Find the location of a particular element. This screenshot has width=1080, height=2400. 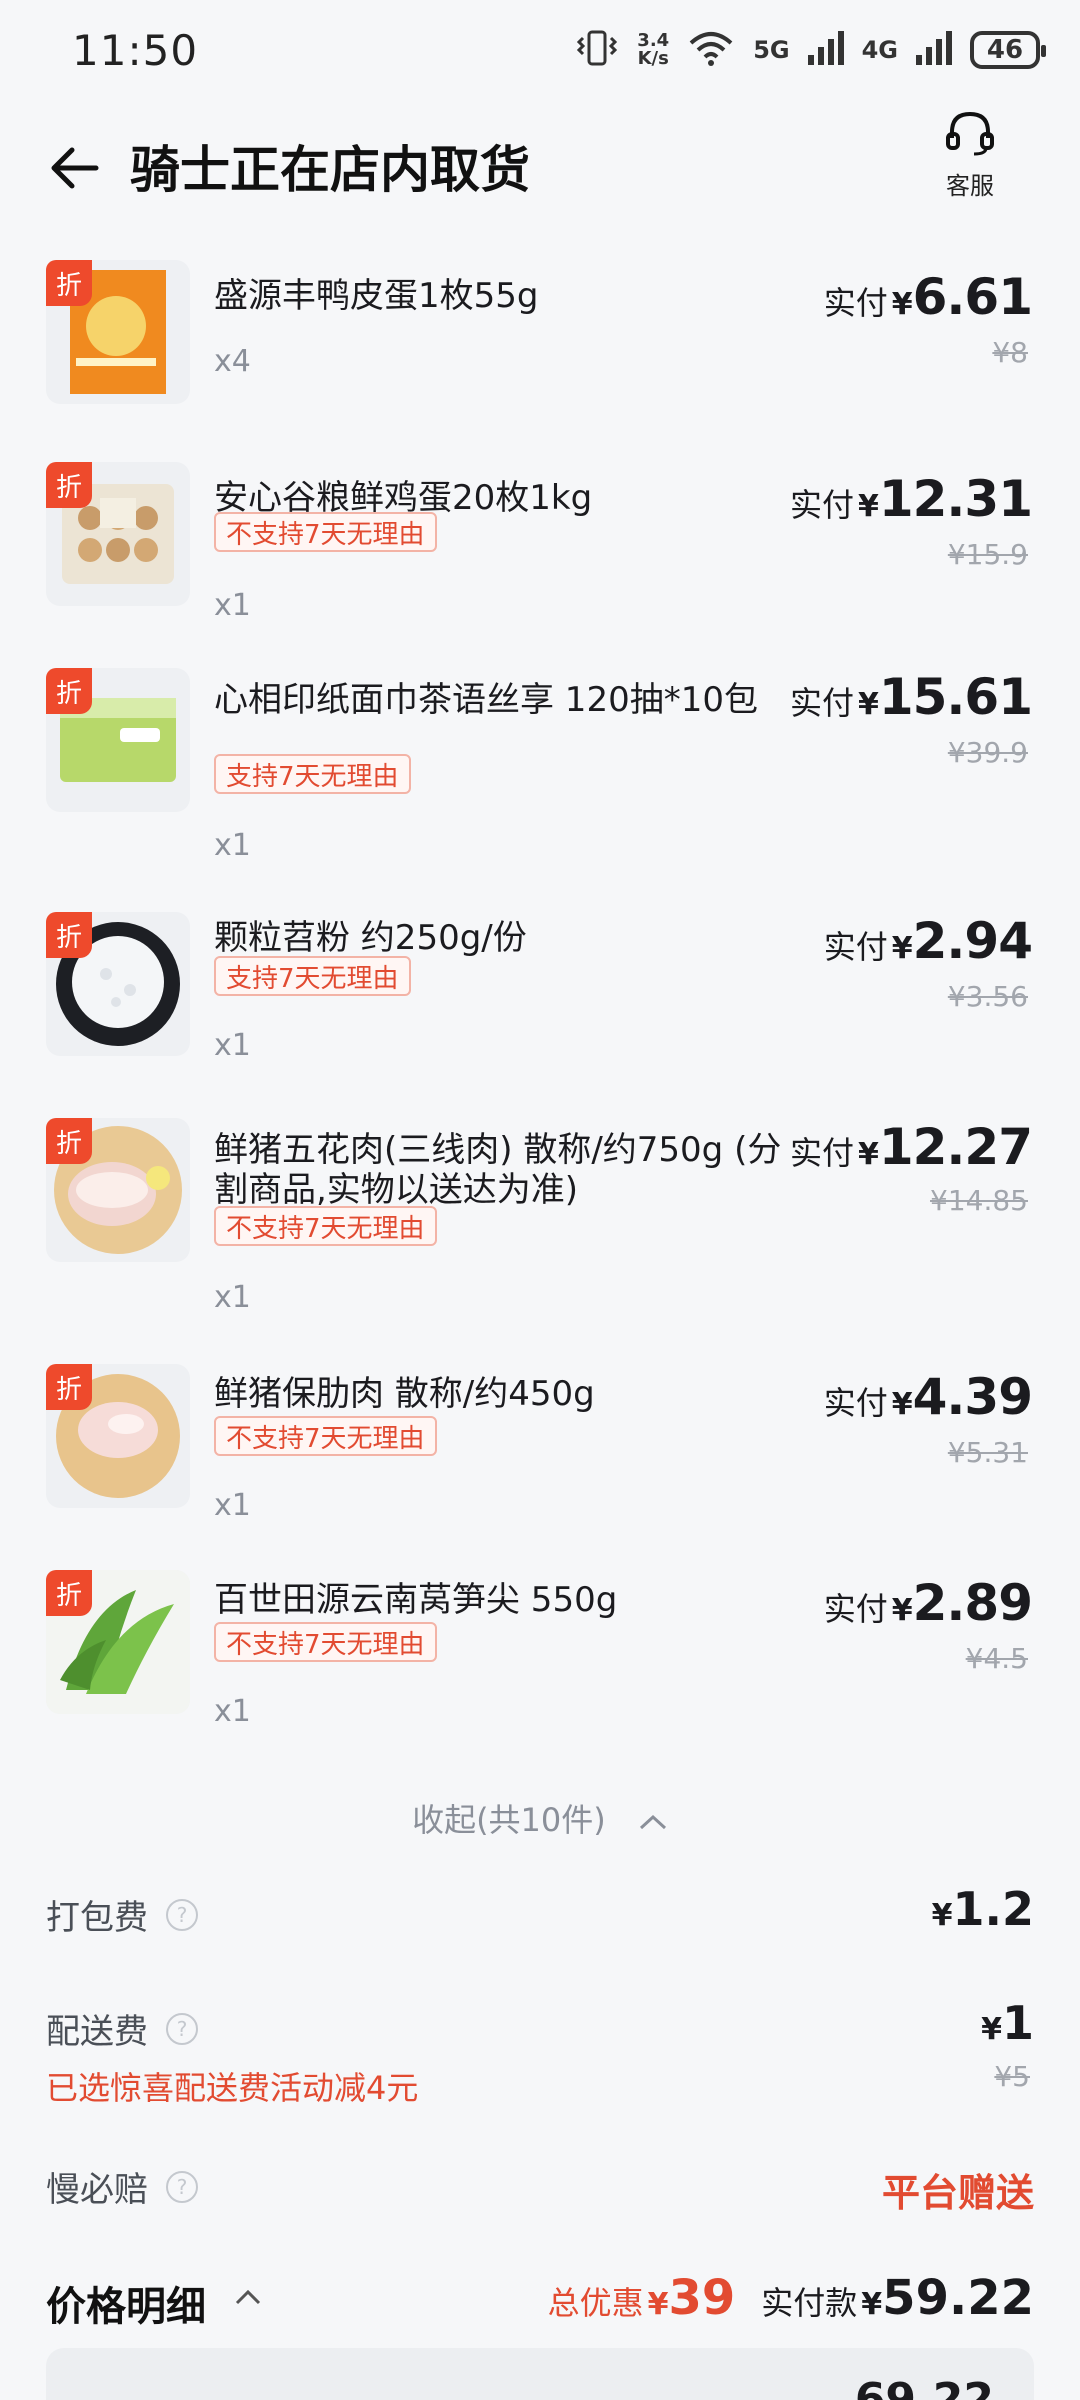

amount-paid-label: 实付款 is located at coordinates (809, 2303).